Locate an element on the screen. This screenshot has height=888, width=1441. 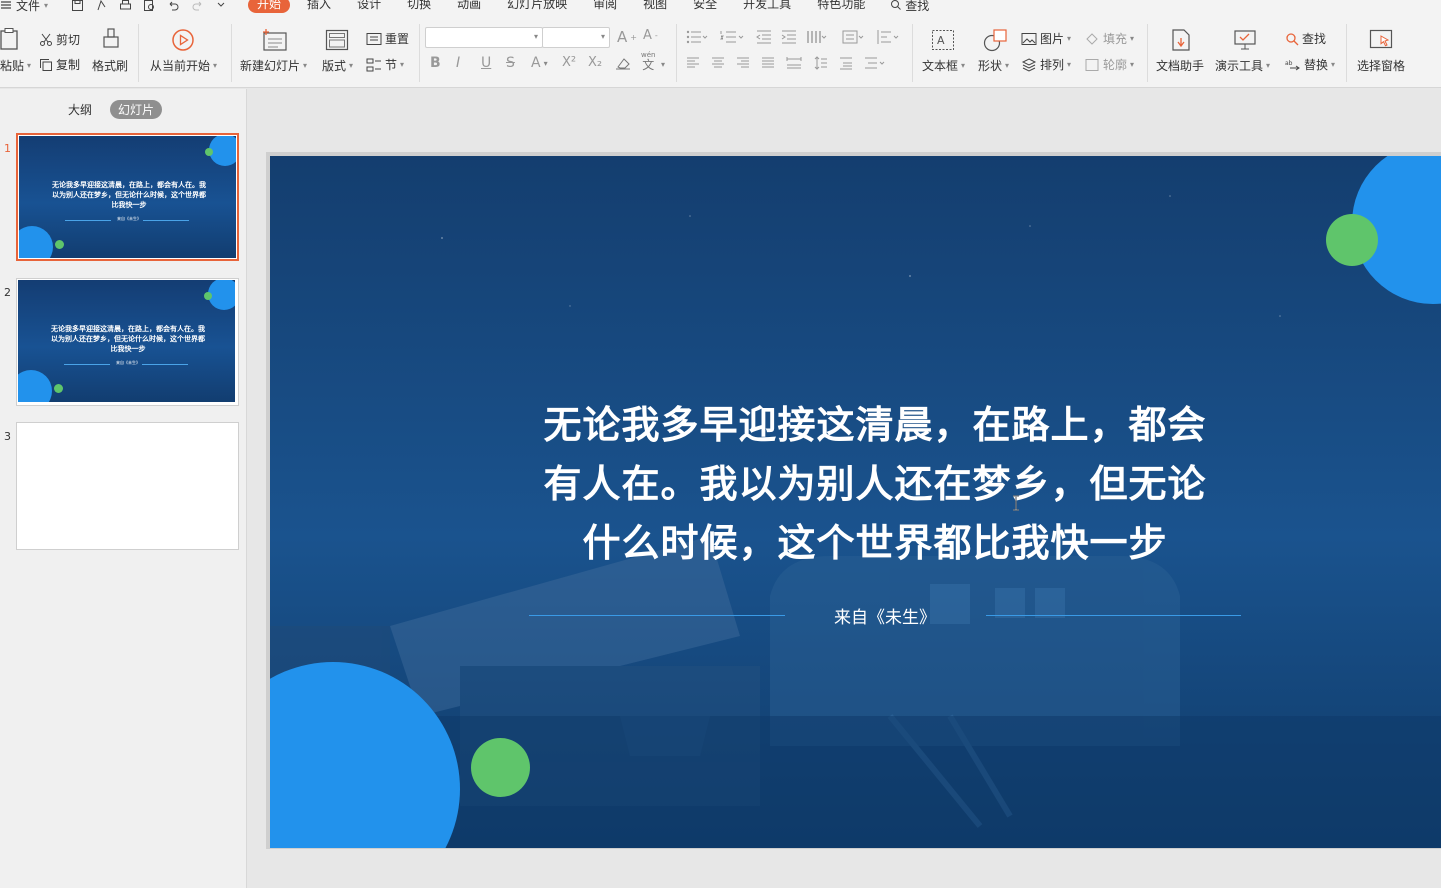
replace-label: 替换 is located at coordinates (1316, 65).